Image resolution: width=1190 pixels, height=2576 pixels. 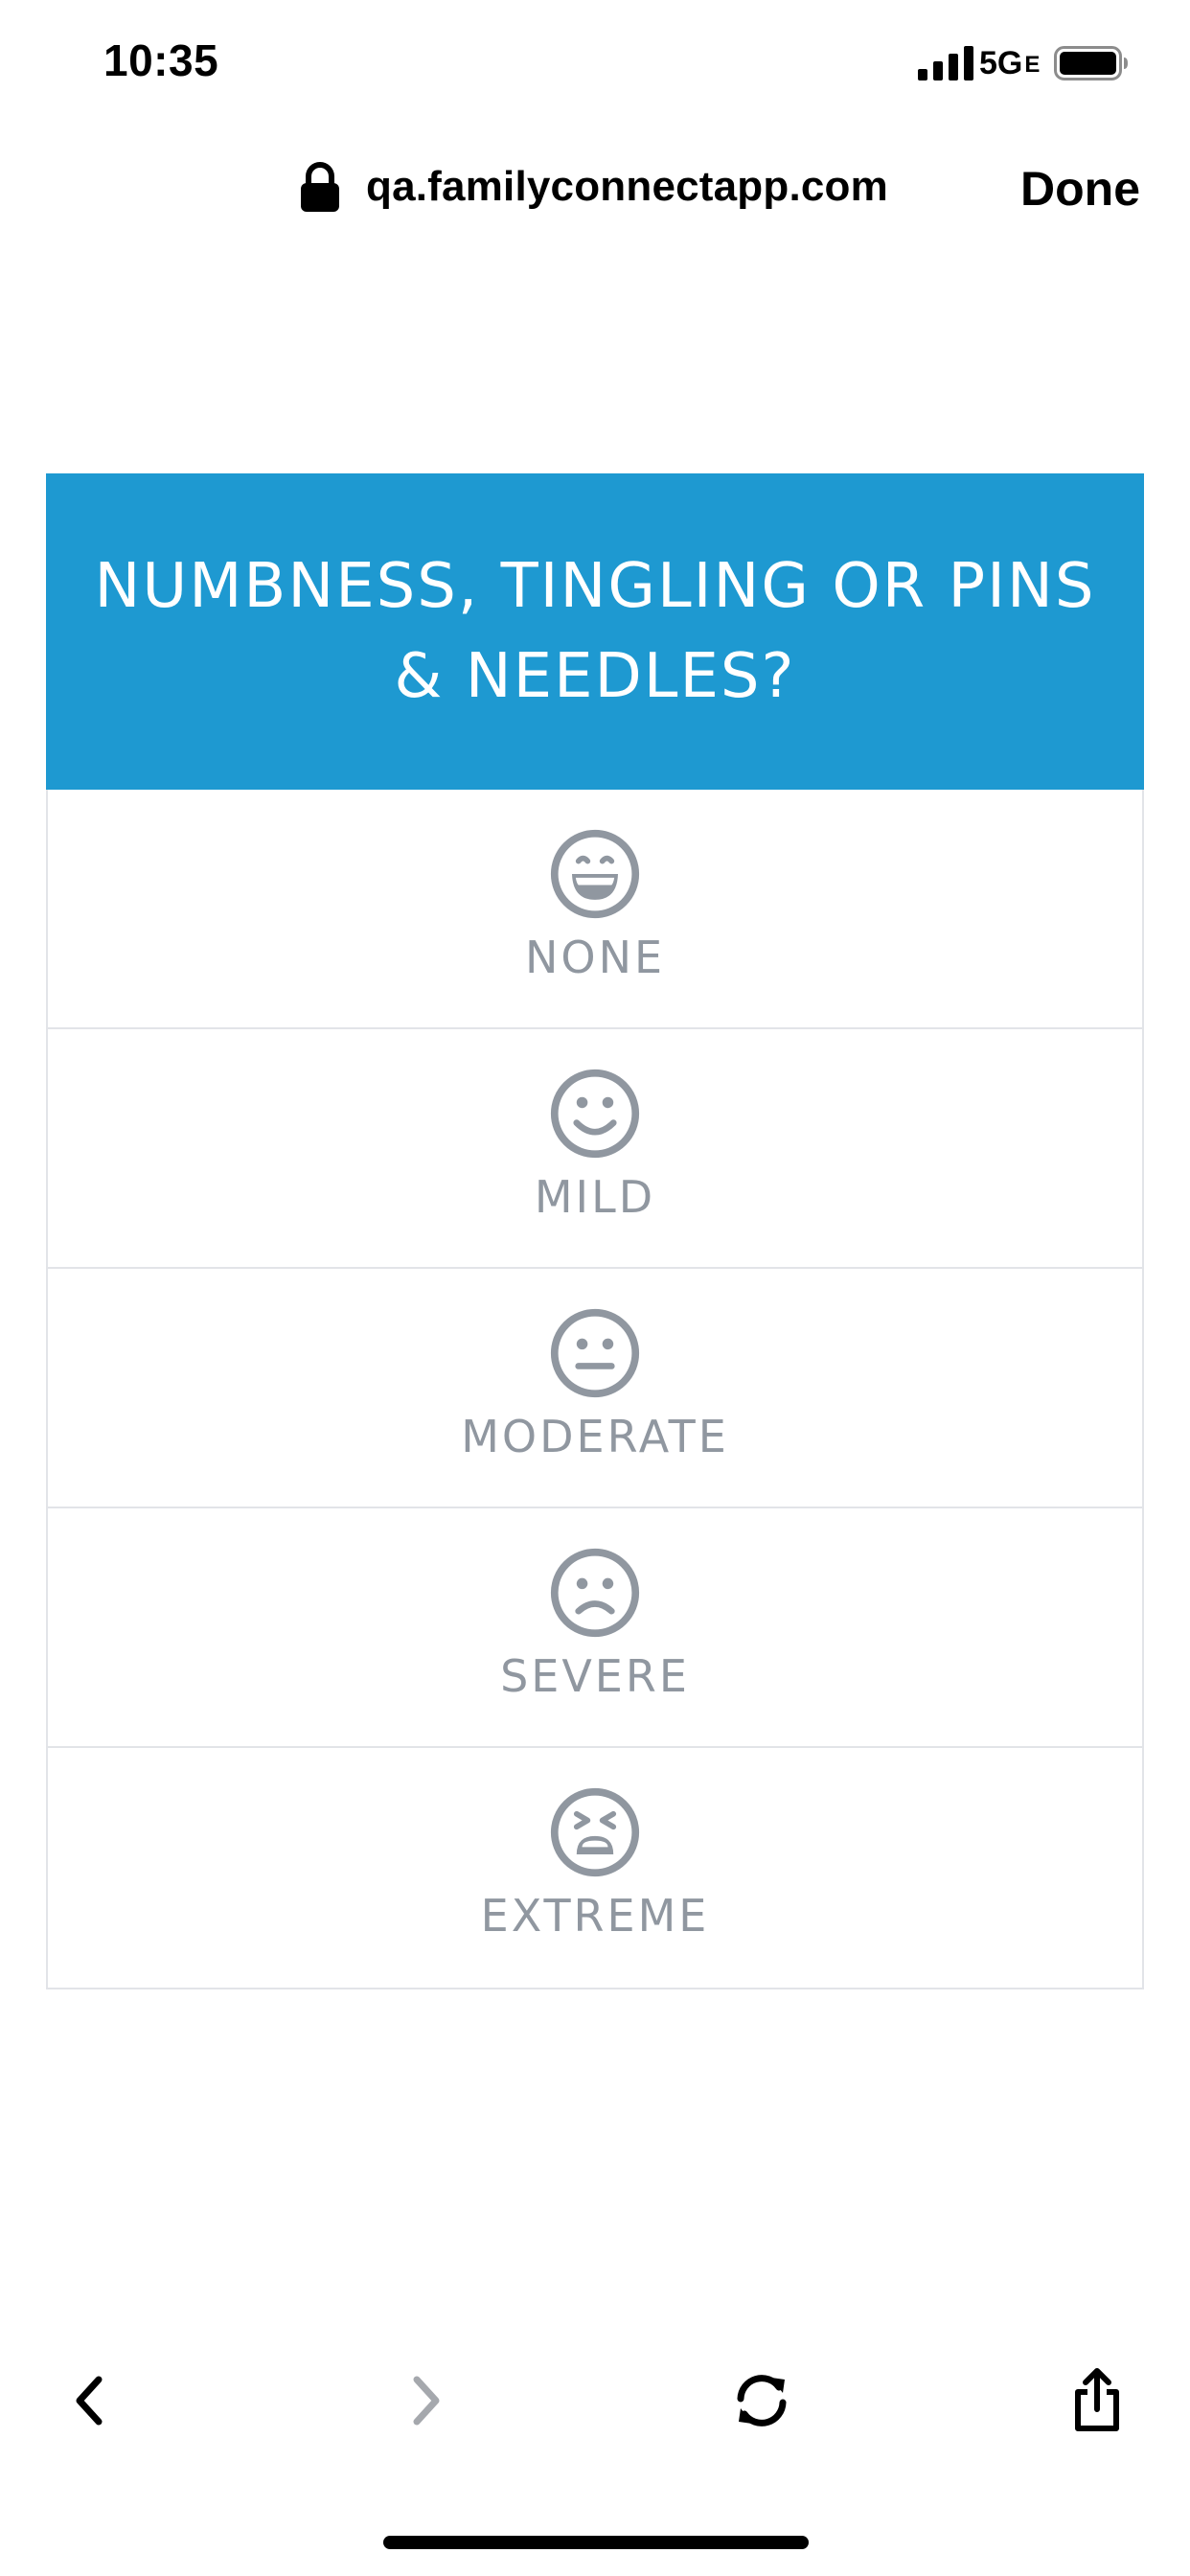 I want to click on reload-icon, so click(x=762, y=2400).